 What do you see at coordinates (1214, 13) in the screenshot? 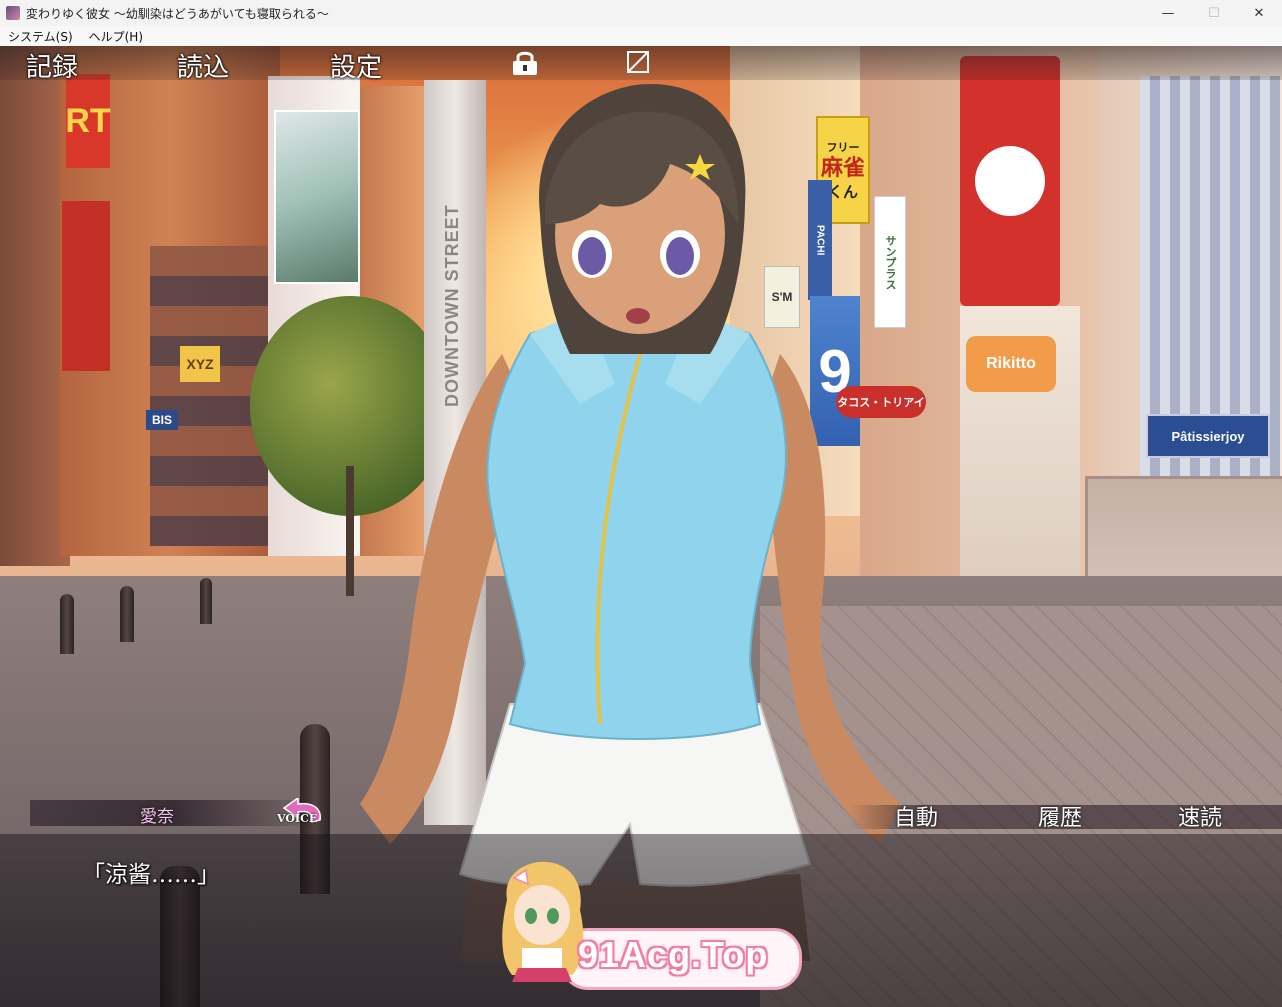
I see `maximize-button: ☐` at bounding box center [1214, 13].